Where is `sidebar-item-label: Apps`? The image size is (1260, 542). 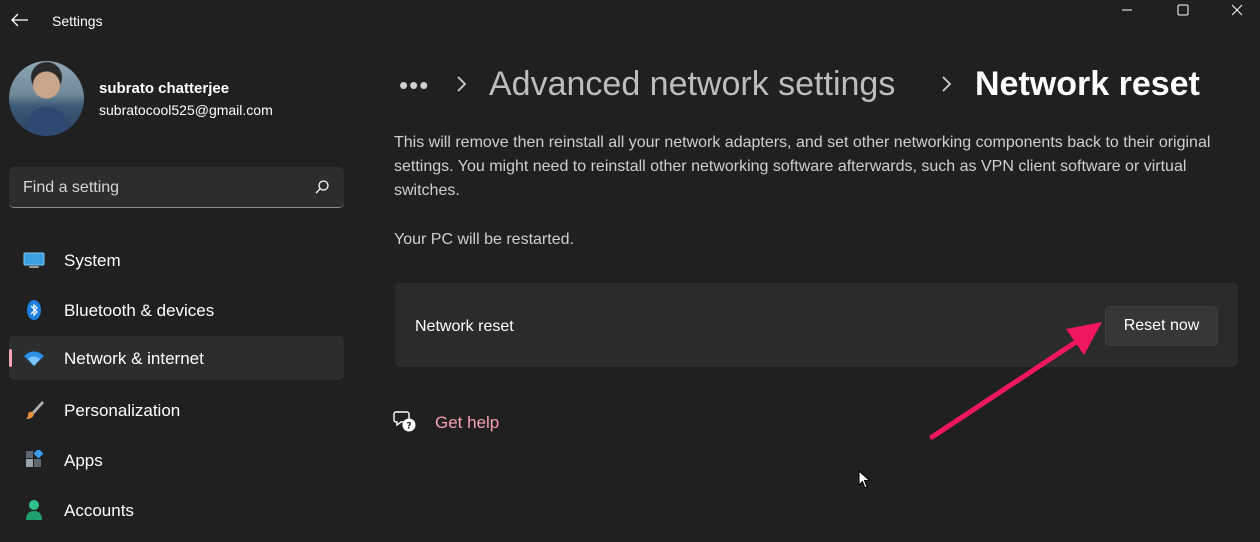
sidebar-item-label: Apps is located at coordinates (83, 460).